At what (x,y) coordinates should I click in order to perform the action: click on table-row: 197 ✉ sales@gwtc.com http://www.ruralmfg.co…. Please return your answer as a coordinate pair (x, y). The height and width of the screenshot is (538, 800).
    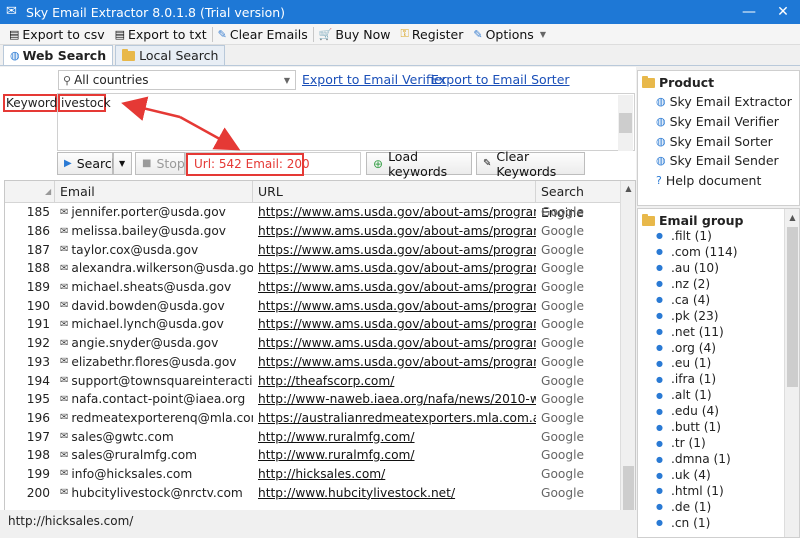
    Looking at the image, I should click on (313, 436).